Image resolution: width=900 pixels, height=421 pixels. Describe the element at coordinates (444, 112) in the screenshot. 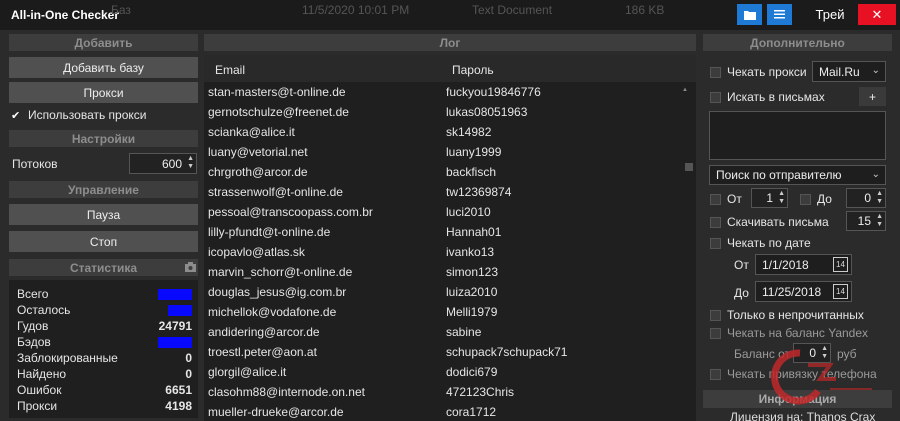

I see `table-row: gernotschulze@freenet.de lukas08051963` at that location.